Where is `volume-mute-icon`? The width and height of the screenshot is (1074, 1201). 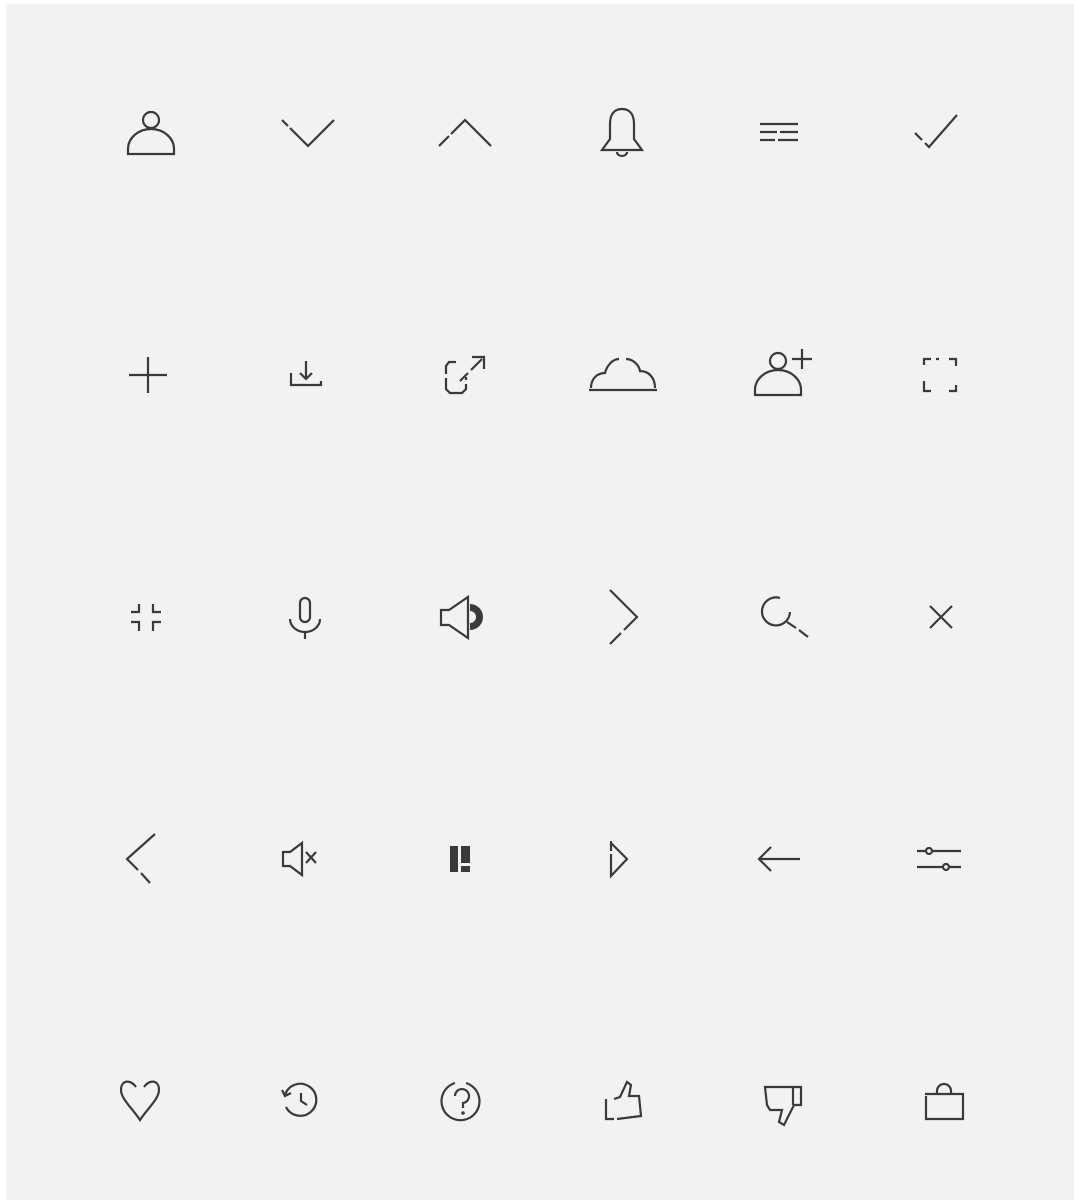
volume-mute-icon is located at coordinates (303, 859).